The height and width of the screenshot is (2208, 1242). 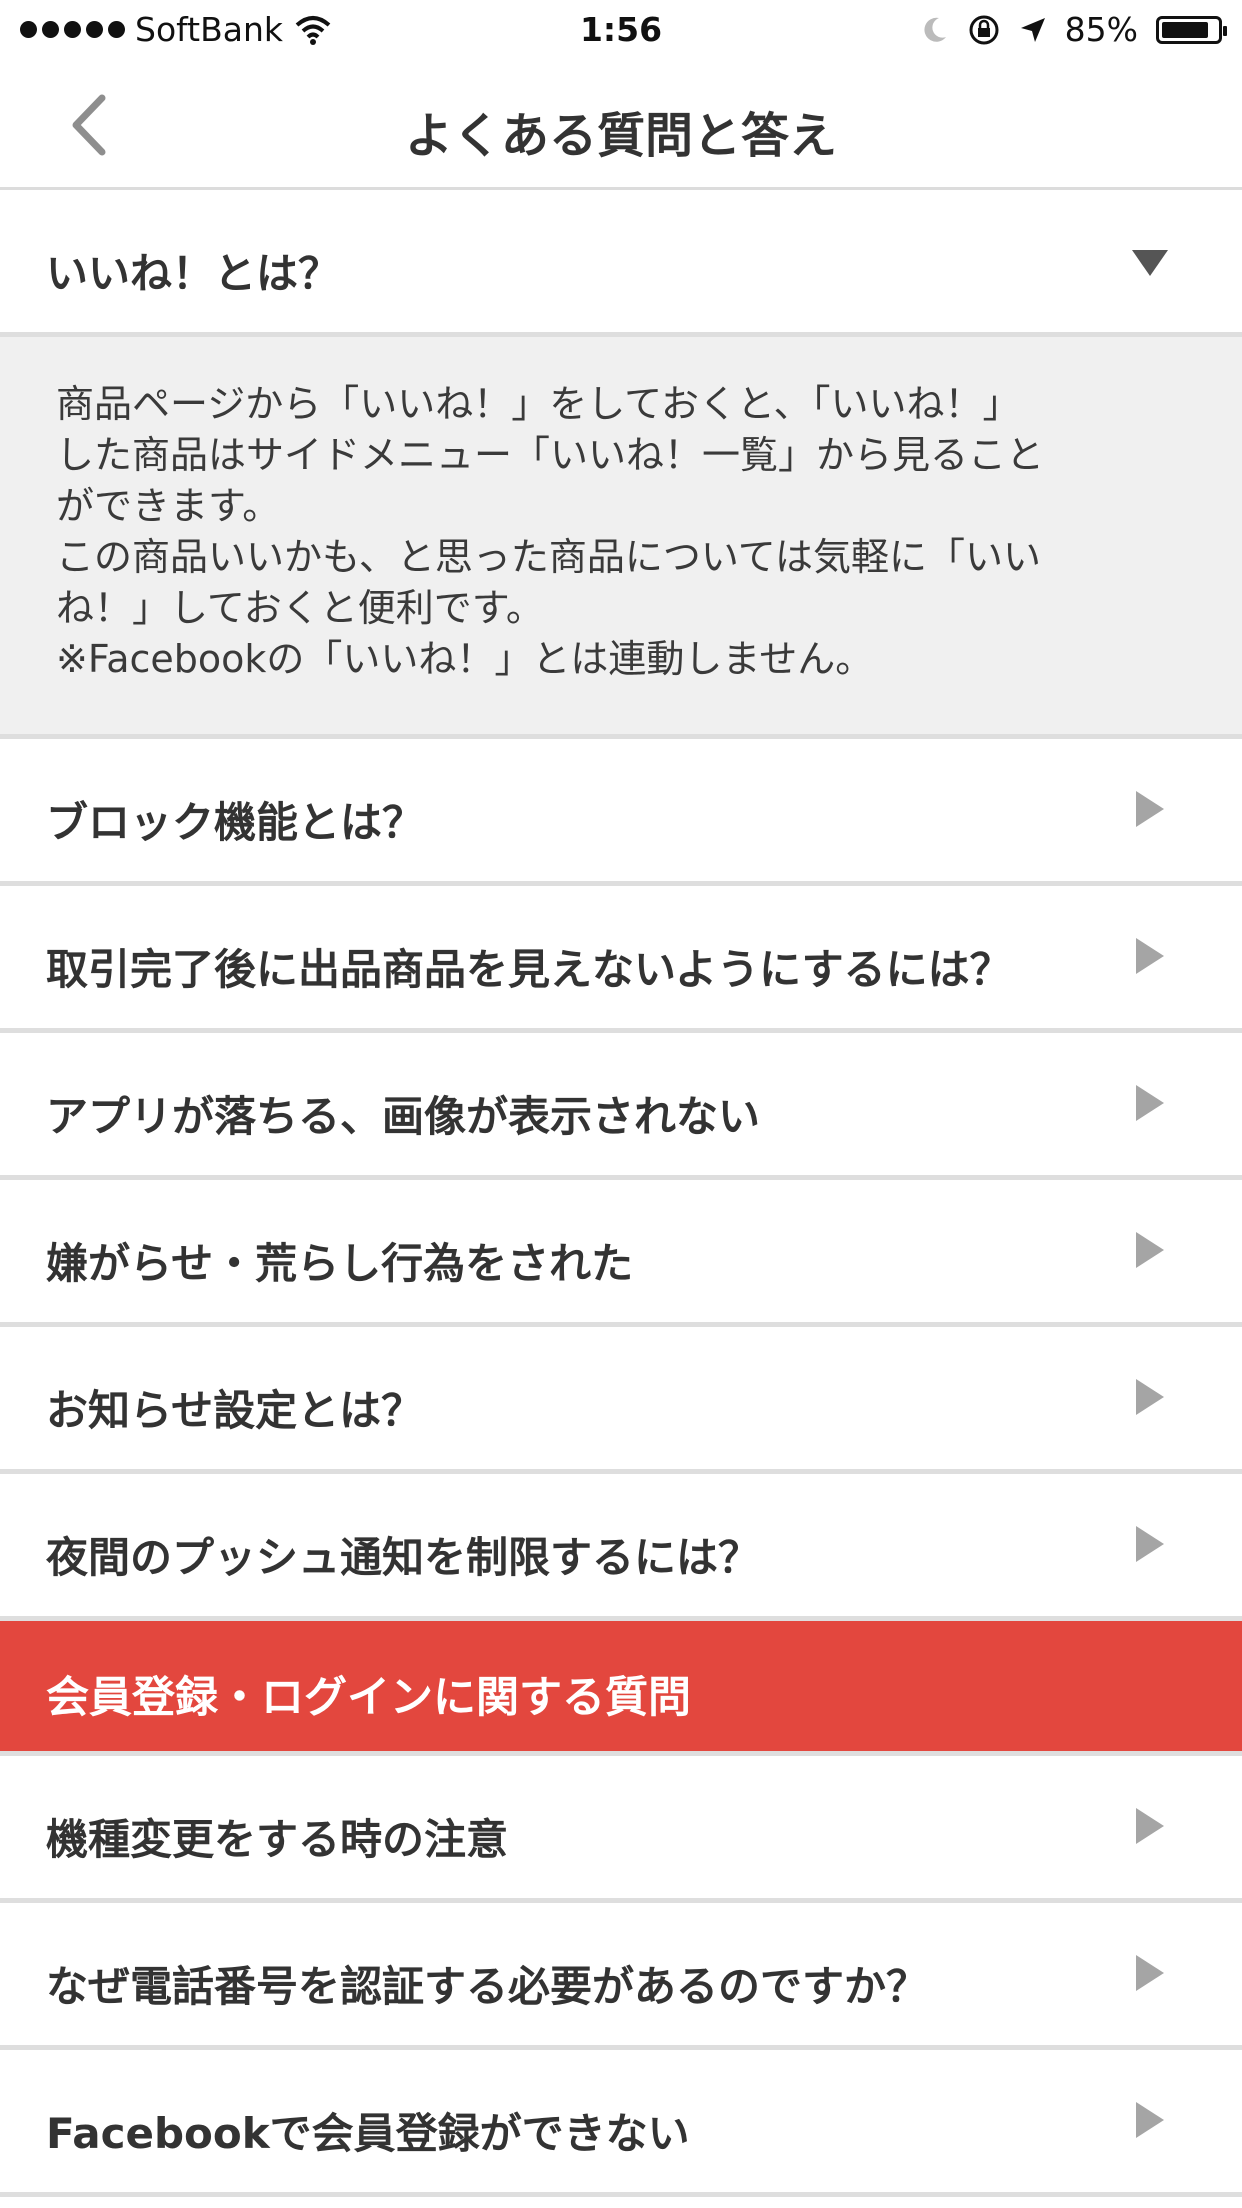 I want to click on faq-item: 嫌がらせ・荒らし行為をされた, so click(x=621, y=1253).